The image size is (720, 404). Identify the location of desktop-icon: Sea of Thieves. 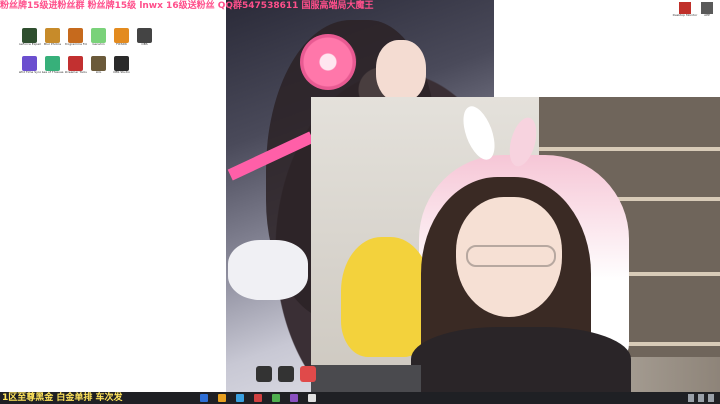
(52, 69).